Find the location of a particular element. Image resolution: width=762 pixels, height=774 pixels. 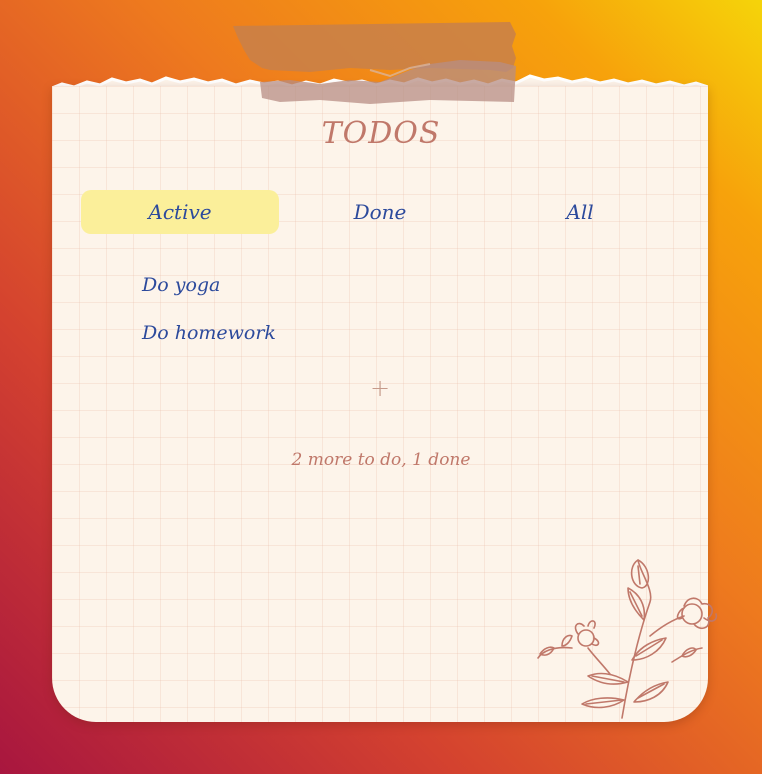

tab-done: Done is located at coordinates (380, 212).